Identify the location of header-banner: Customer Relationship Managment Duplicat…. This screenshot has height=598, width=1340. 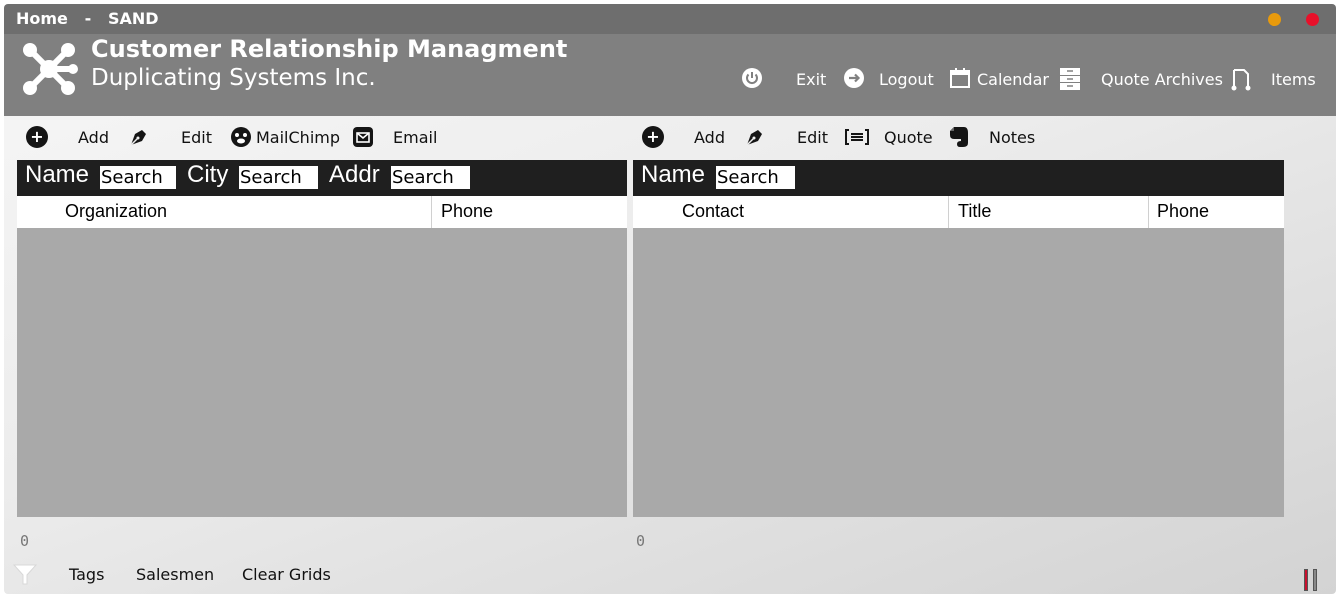
(670, 75).